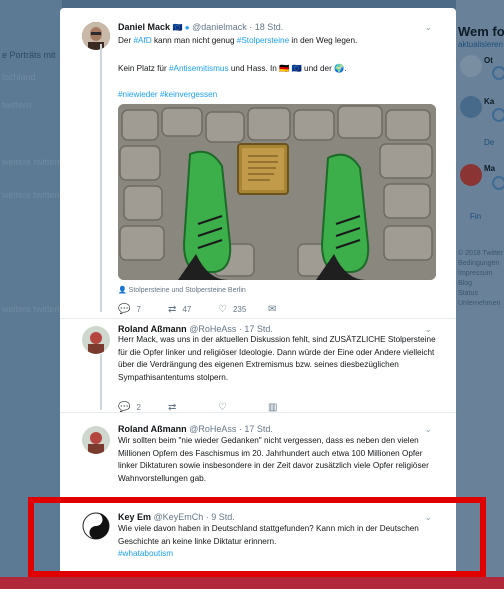 The height and width of the screenshot is (589, 504). What do you see at coordinates (243, 309) in the screenshot?
I see `like-button: ♡ 235` at bounding box center [243, 309].